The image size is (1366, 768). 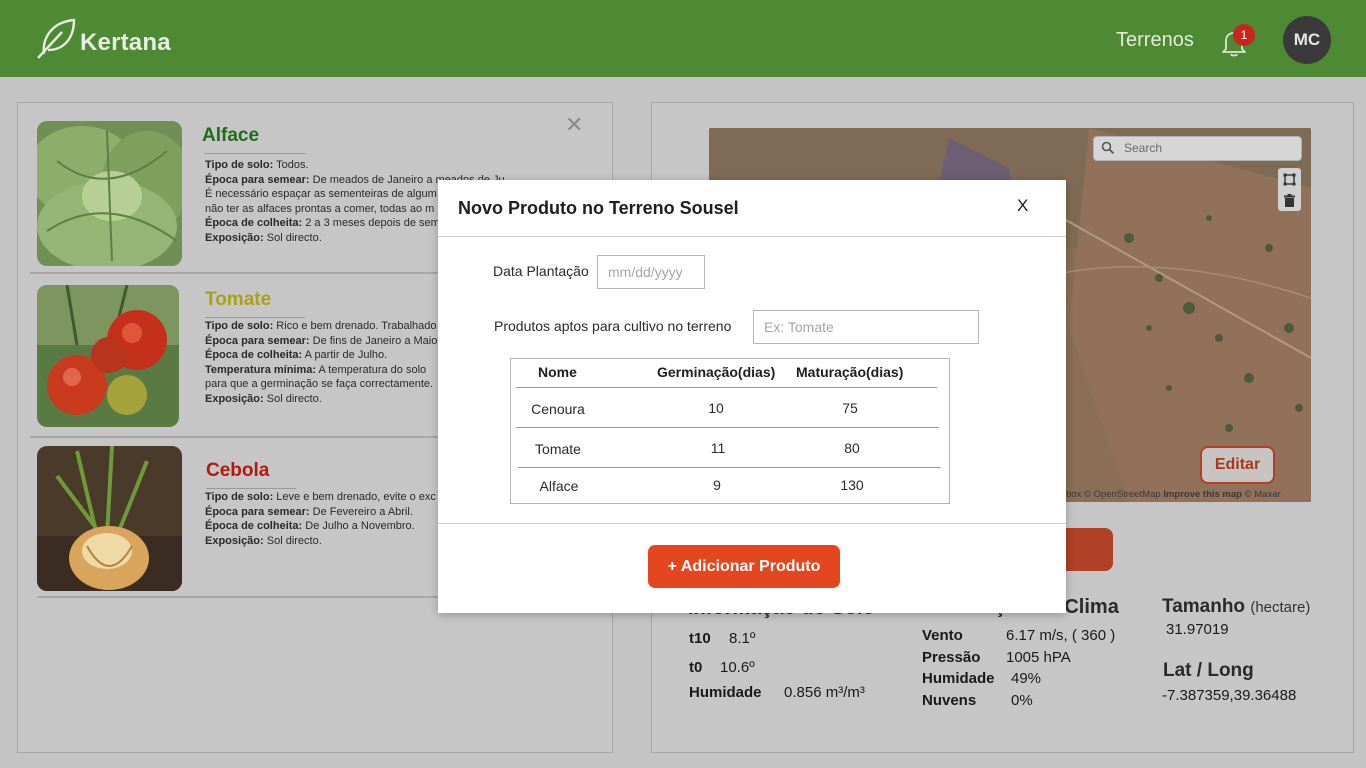 What do you see at coordinates (1143, 148) in the screenshot?
I see `map-search-placeholder: Search` at bounding box center [1143, 148].